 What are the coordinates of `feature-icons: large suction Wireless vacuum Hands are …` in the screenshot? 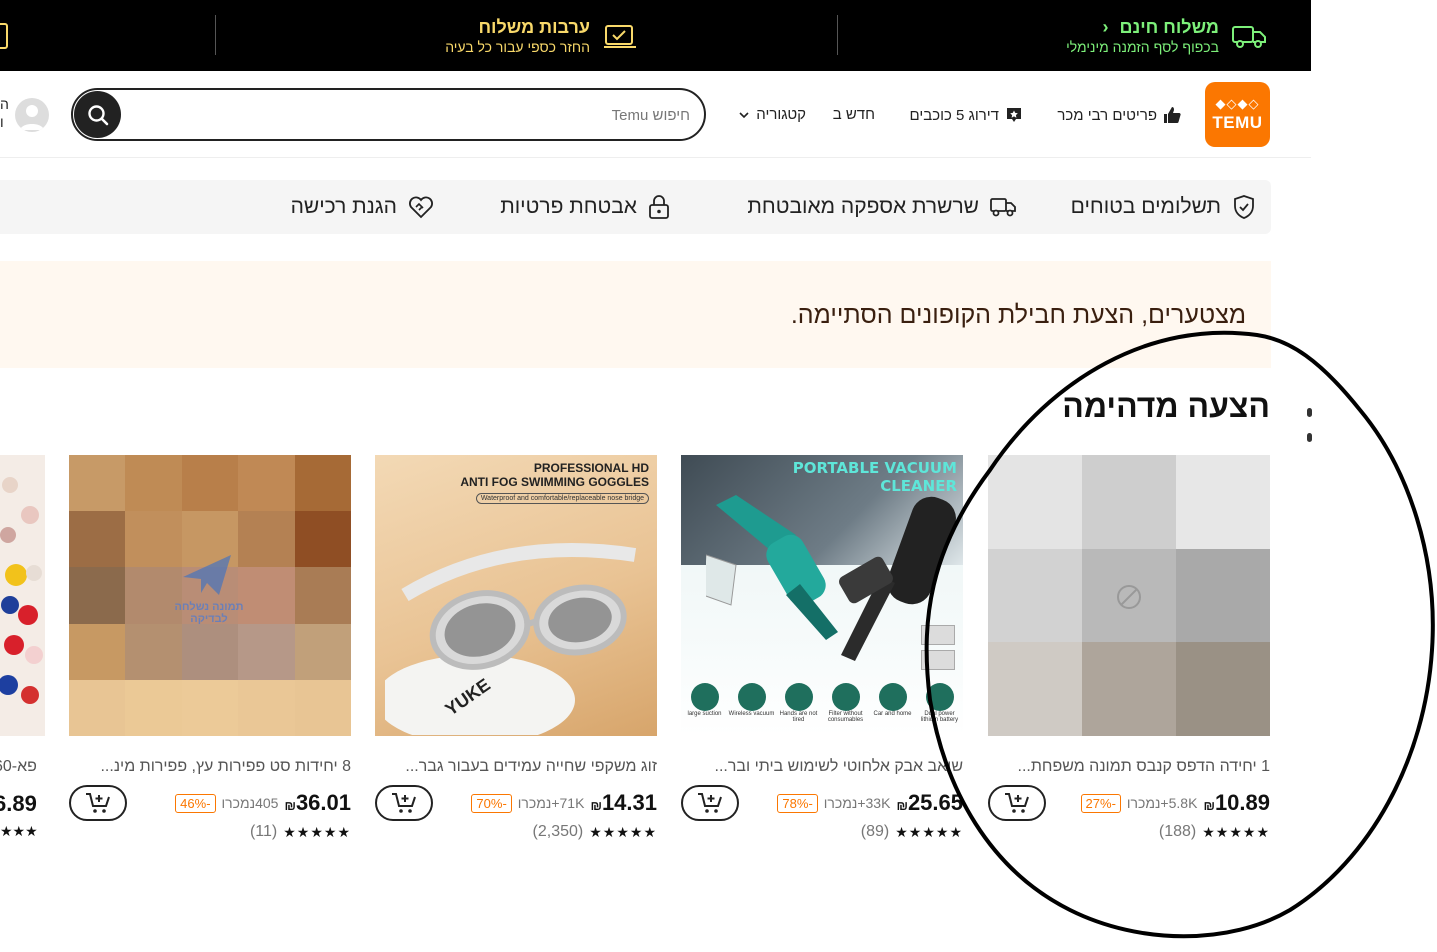 It's located at (822, 708).